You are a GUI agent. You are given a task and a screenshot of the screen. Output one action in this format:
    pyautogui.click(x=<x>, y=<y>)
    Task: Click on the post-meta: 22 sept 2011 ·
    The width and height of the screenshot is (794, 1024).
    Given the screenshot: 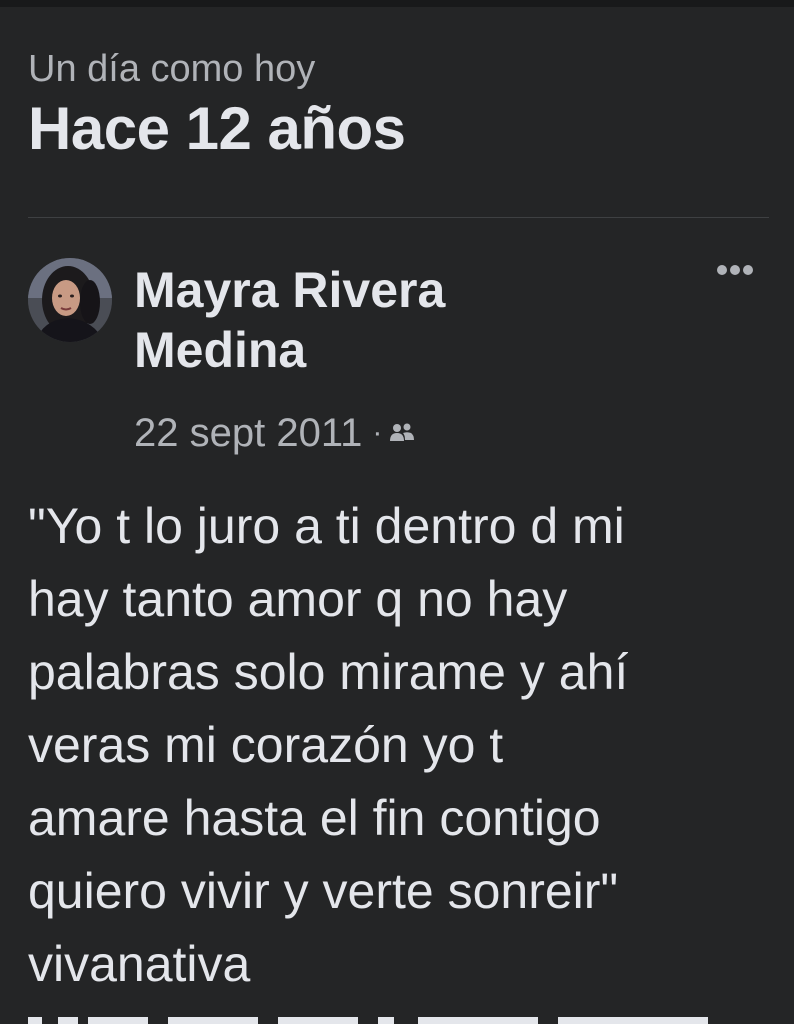 What is the action you would take?
    pyautogui.click(x=275, y=433)
    